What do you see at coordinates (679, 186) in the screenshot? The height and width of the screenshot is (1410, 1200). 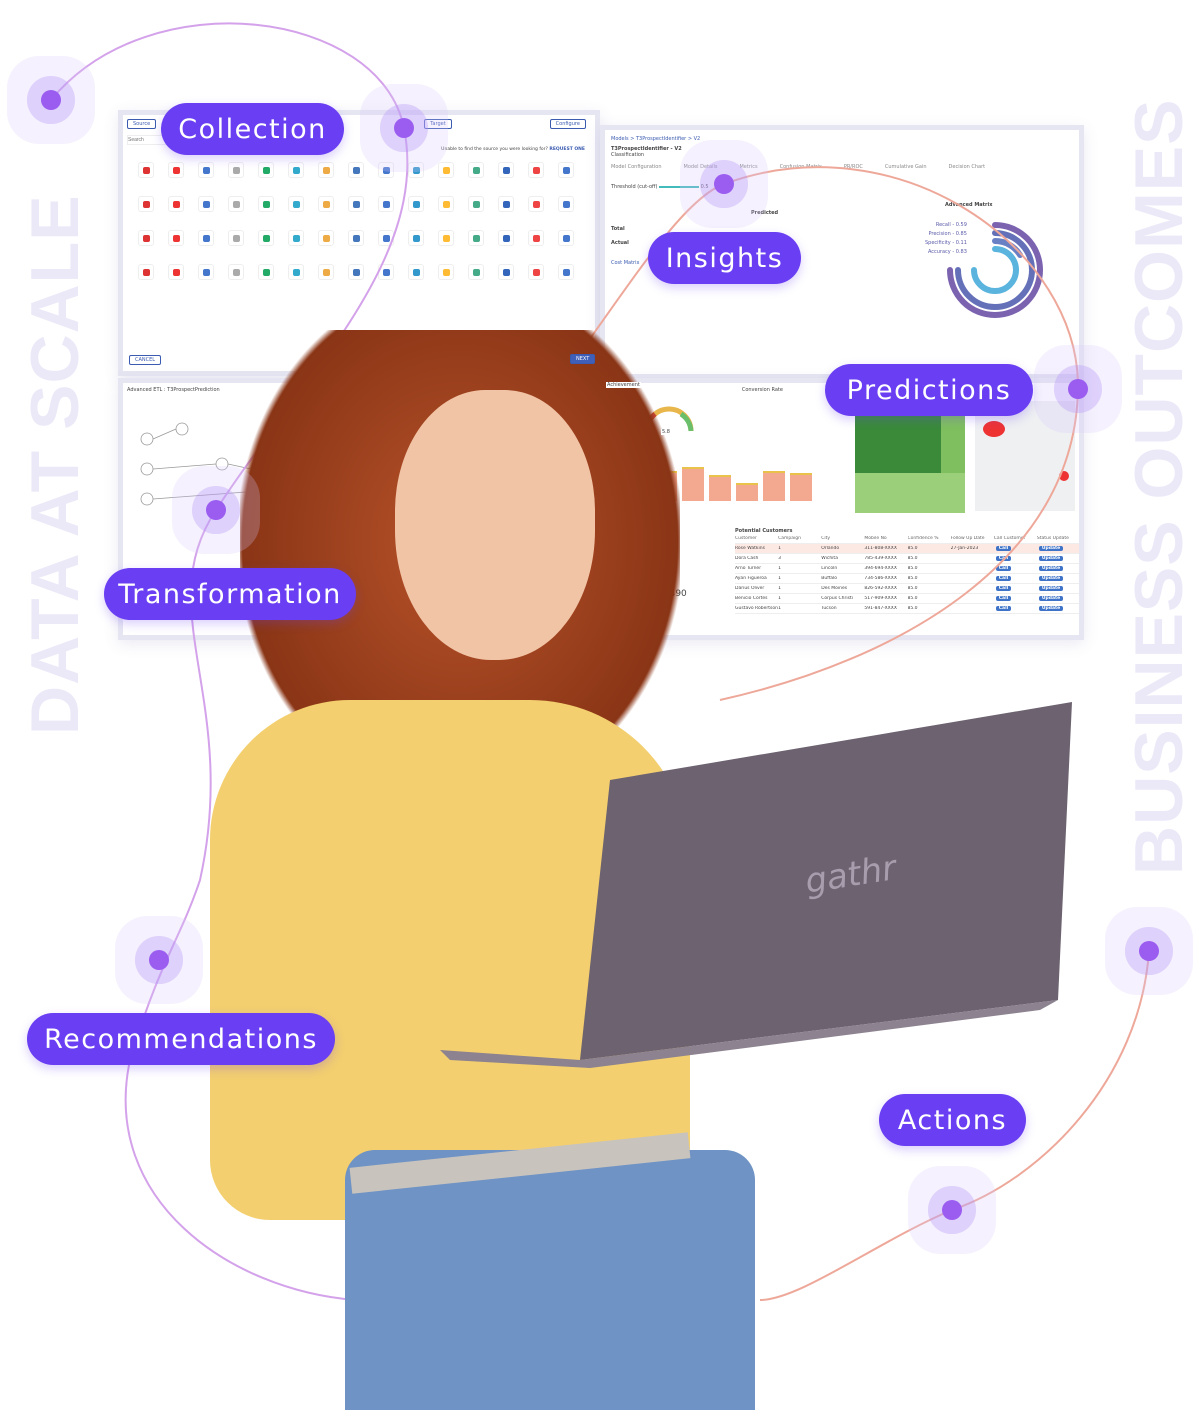 I see `threshold-slider` at bounding box center [679, 186].